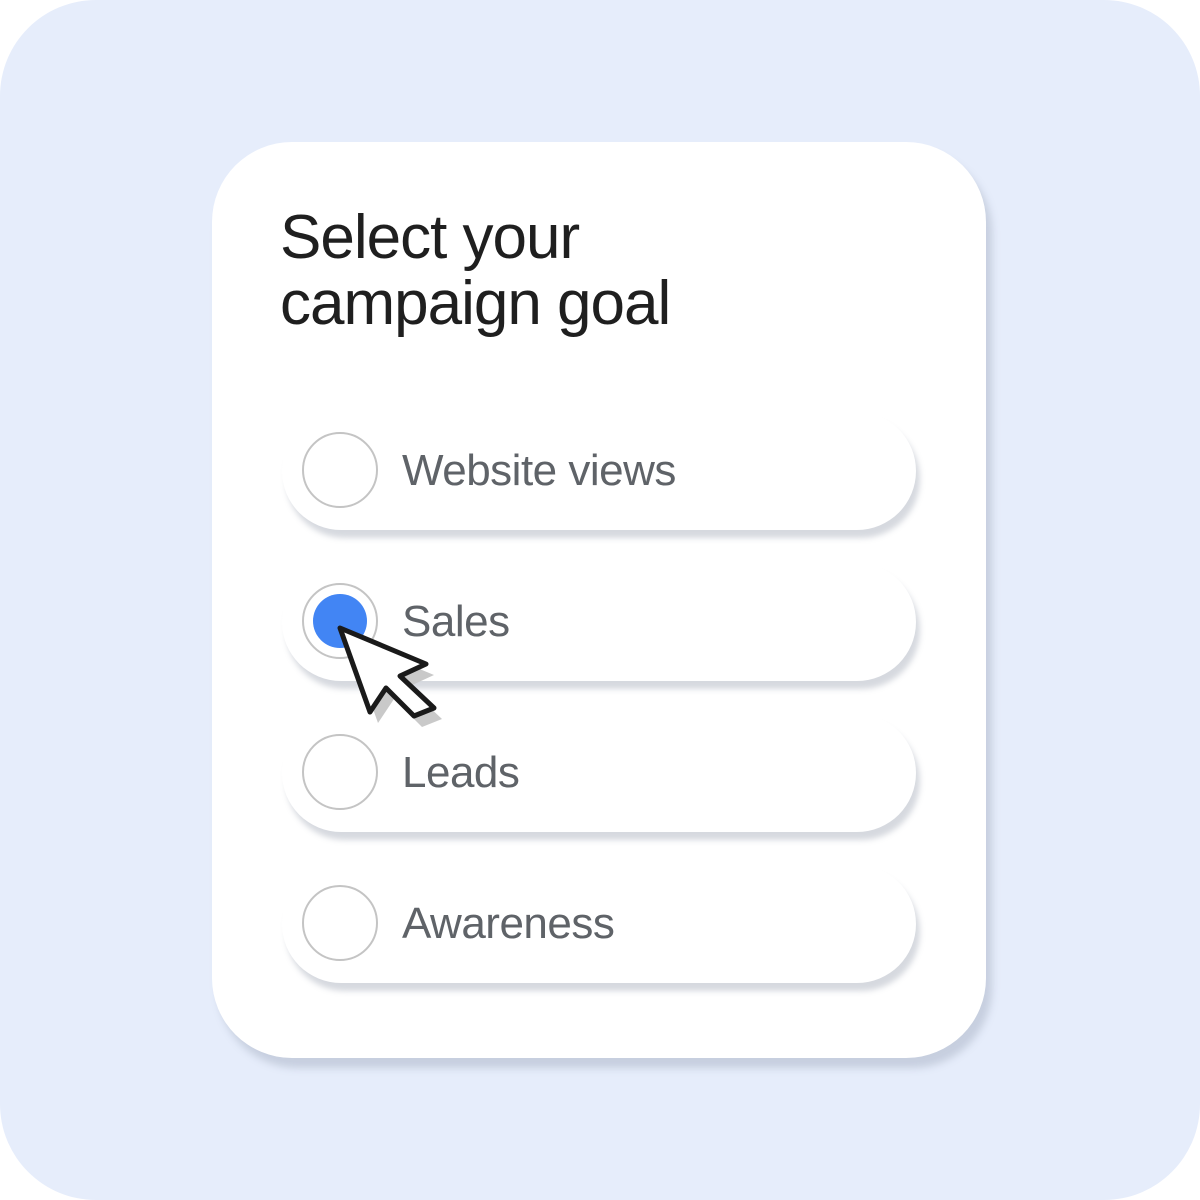  I want to click on option-label: Leads, so click(461, 772).